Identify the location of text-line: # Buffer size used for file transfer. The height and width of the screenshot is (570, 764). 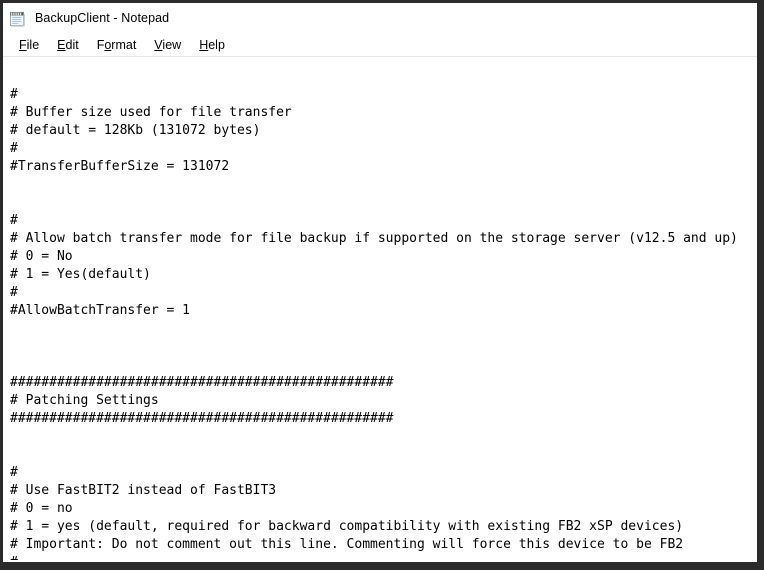
(151, 112).